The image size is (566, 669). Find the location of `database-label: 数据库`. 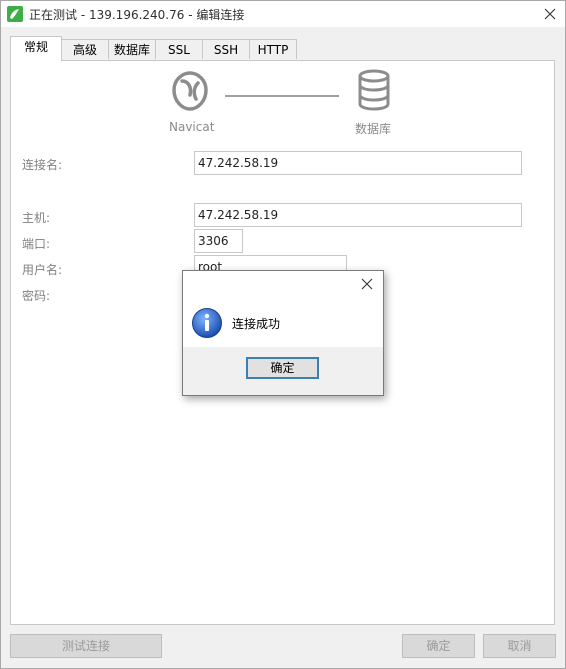

database-label: 数据库 is located at coordinates (373, 129).